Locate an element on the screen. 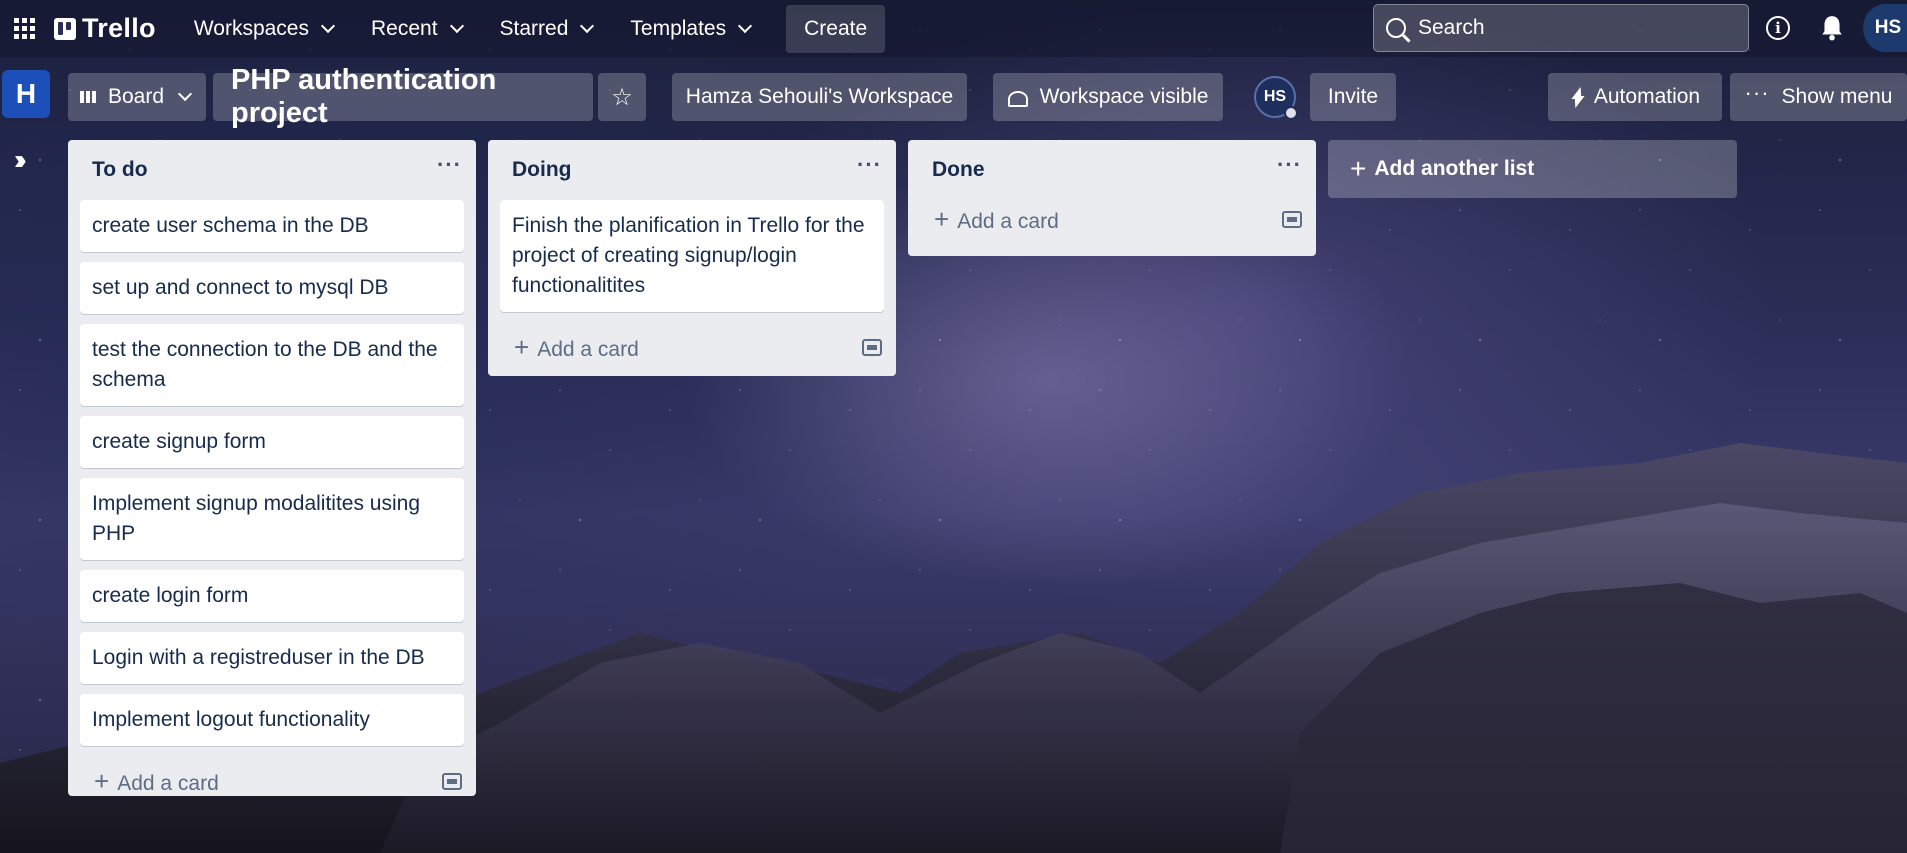  app-switcher-icon is located at coordinates (26, 29).